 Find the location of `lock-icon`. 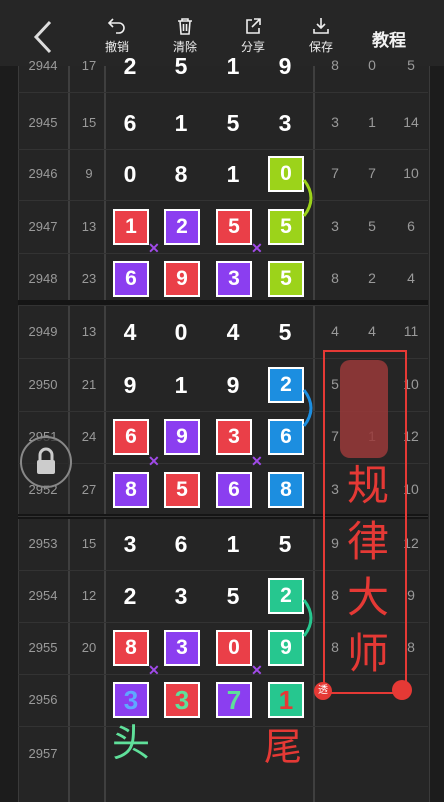

lock-icon is located at coordinates (46, 460).